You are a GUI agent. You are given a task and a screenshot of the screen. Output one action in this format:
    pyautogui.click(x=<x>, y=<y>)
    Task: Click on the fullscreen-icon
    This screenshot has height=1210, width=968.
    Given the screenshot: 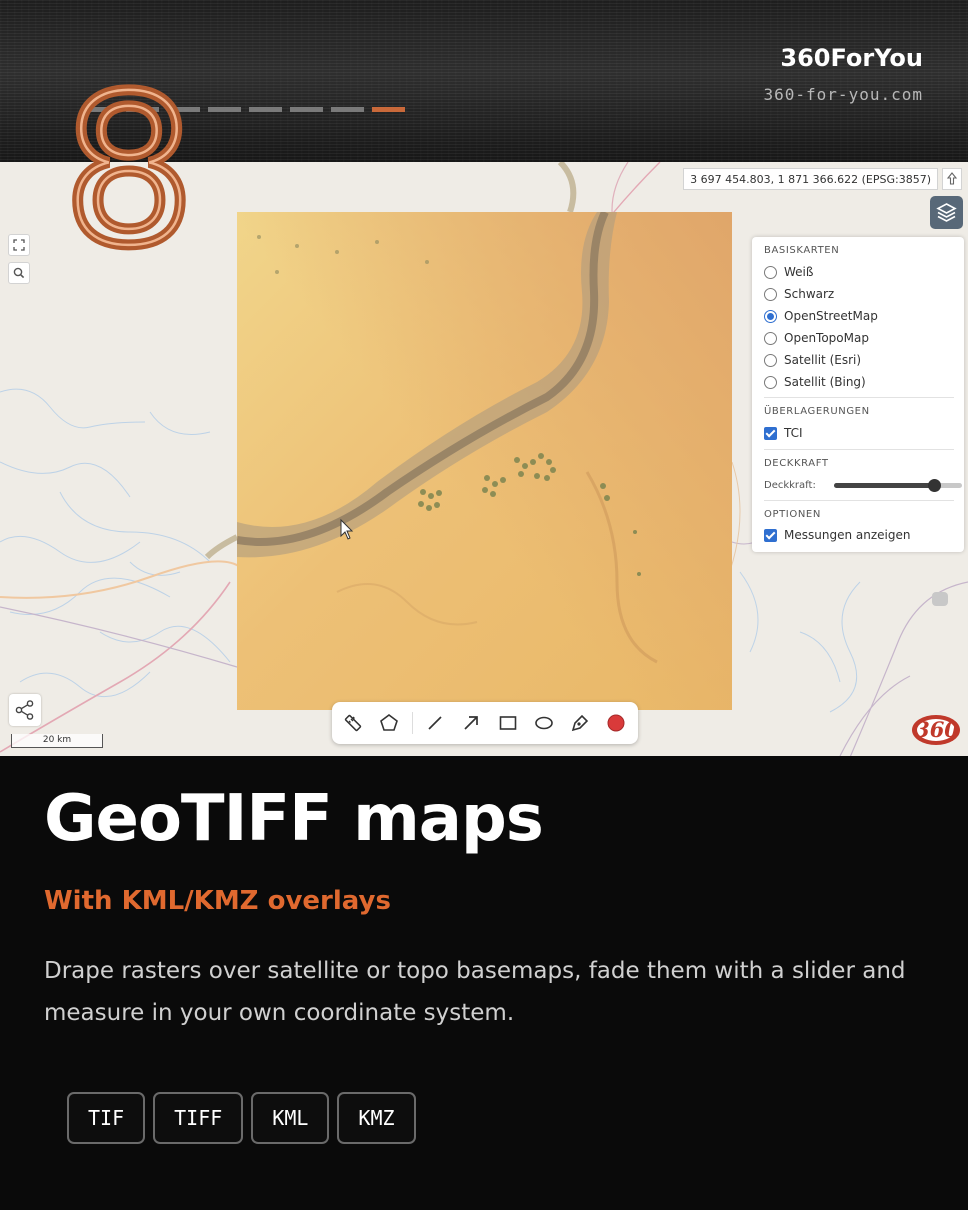 What is the action you would take?
    pyautogui.click(x=19, y=245)
    